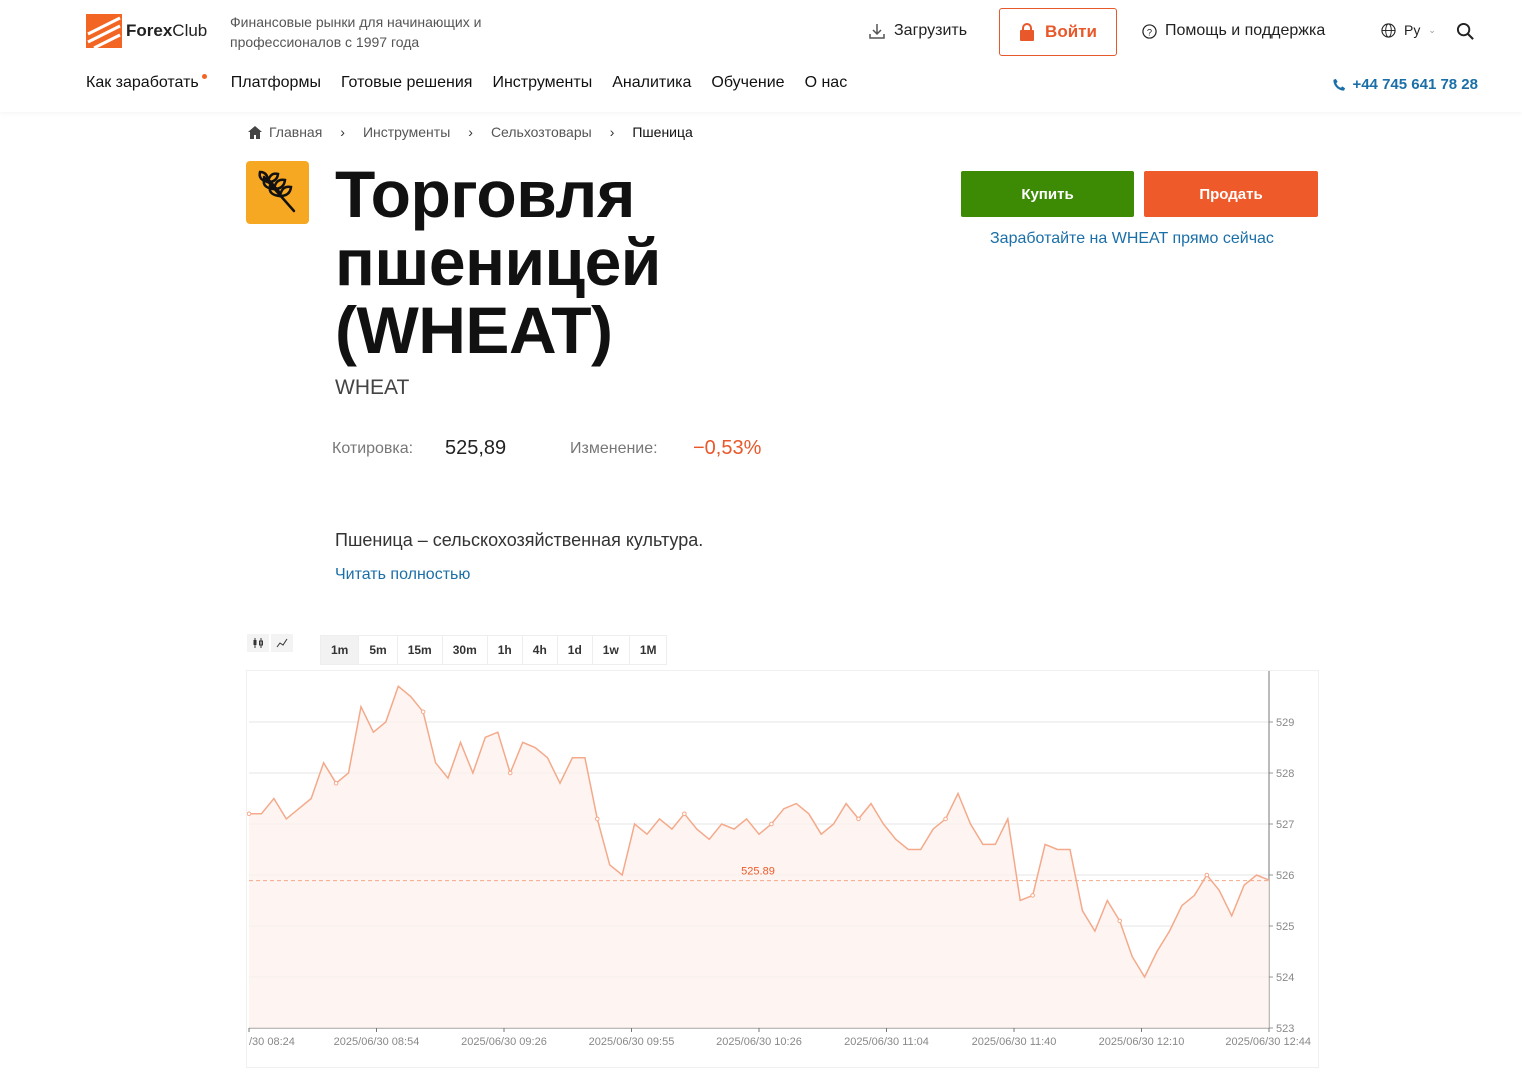 The width and height of the screenshot is (1522, 1084). I want to click on login-label: Войти, so click(1071, 31).